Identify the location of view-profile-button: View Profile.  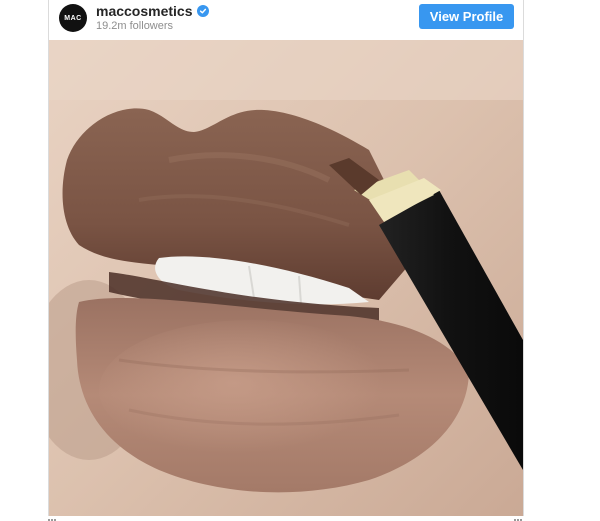
(466, 16).